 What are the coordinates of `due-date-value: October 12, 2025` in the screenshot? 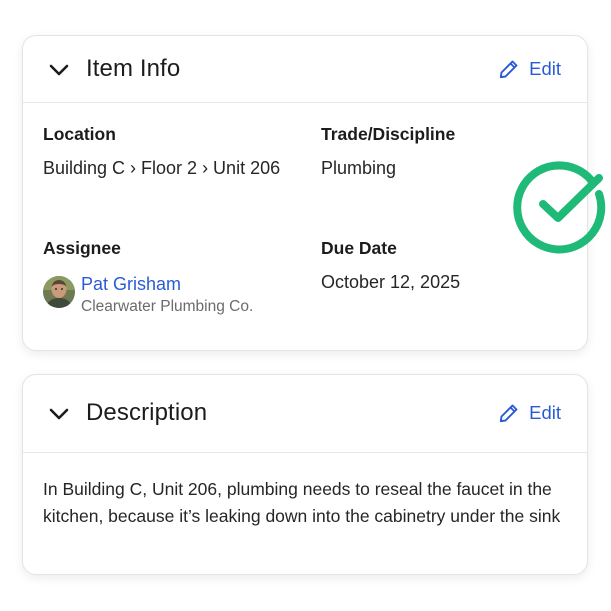 It's located at (391, 282).